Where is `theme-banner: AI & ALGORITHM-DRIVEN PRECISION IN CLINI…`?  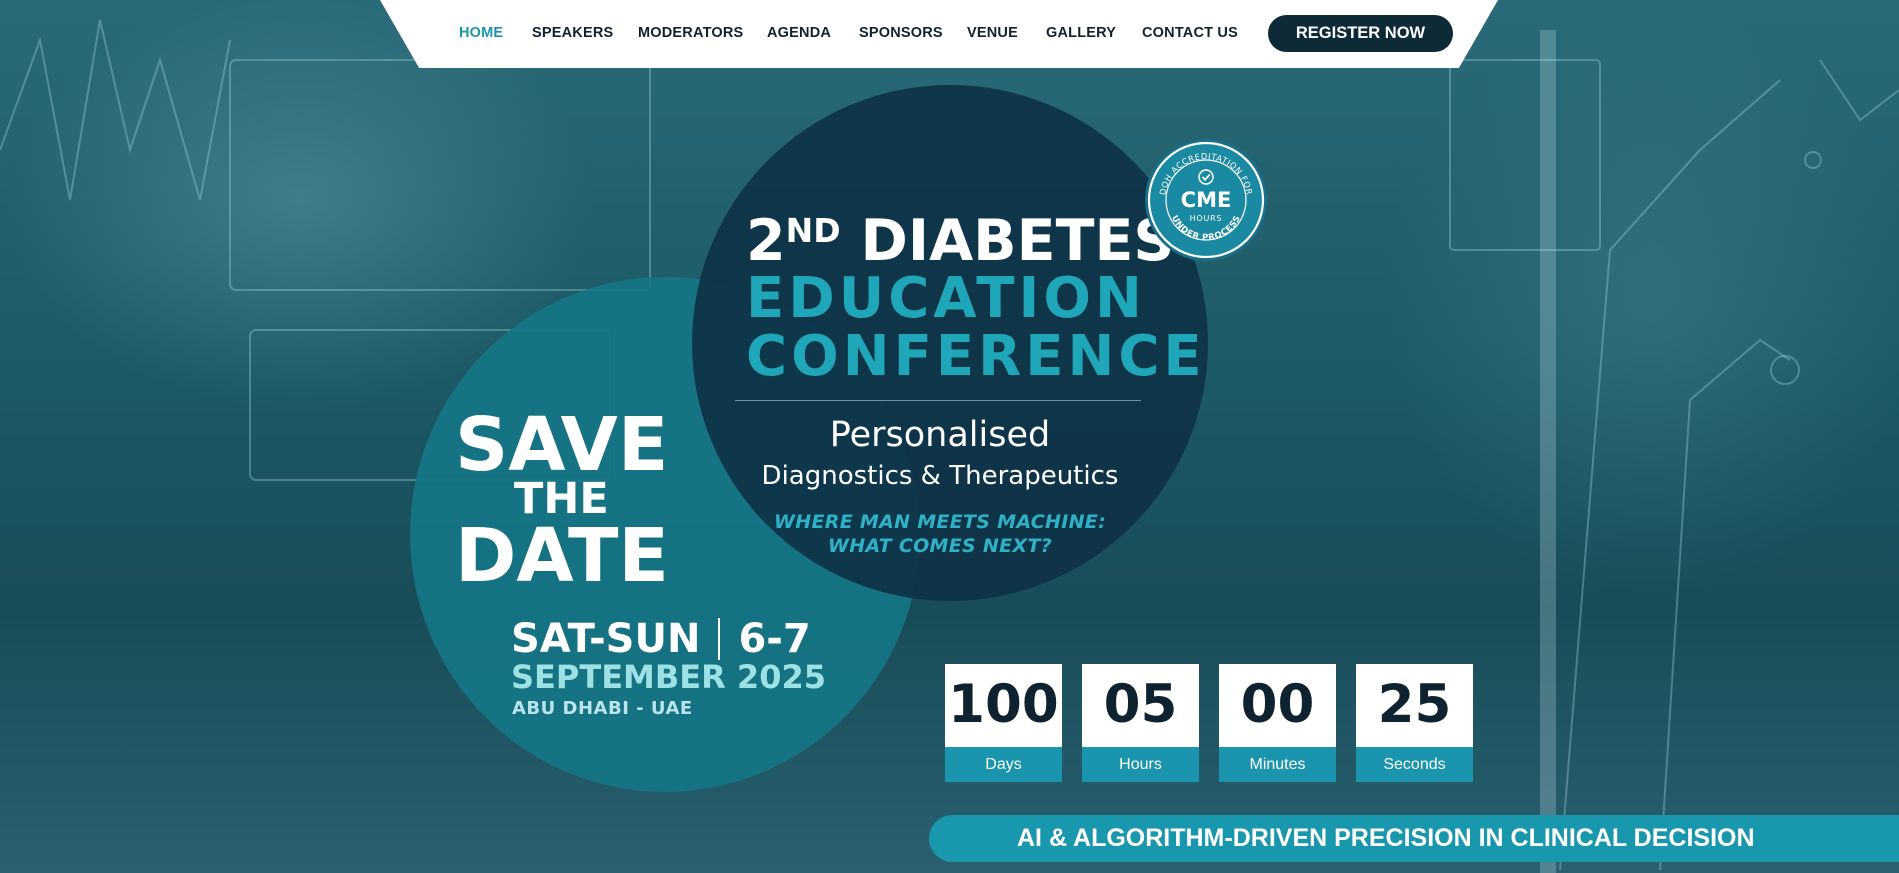 theme-banner: AI & ALGORITHM-DRIVEN PRECISION IN CLINI… is located at coordinates (1414, 838).